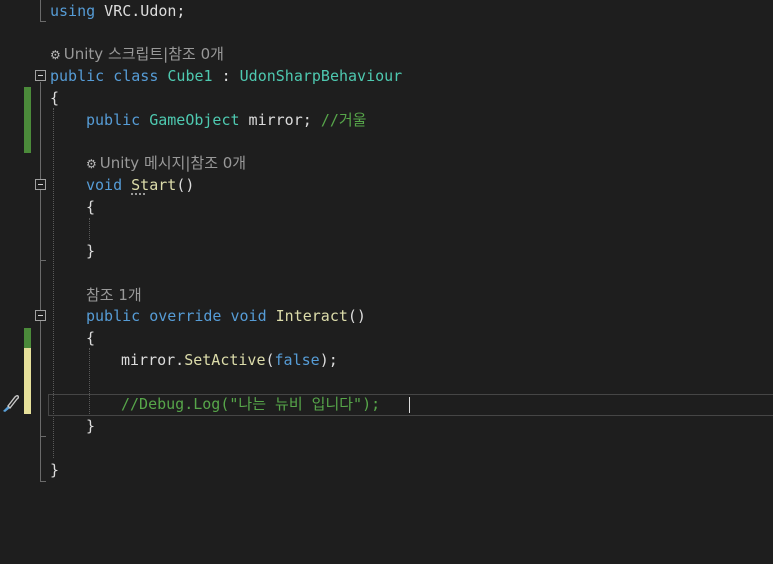  What do you see at coordinates (386, 11) in the screenshot?
I see `code-line-using: using VRC.Udon;` at bounding box center [386, 11].